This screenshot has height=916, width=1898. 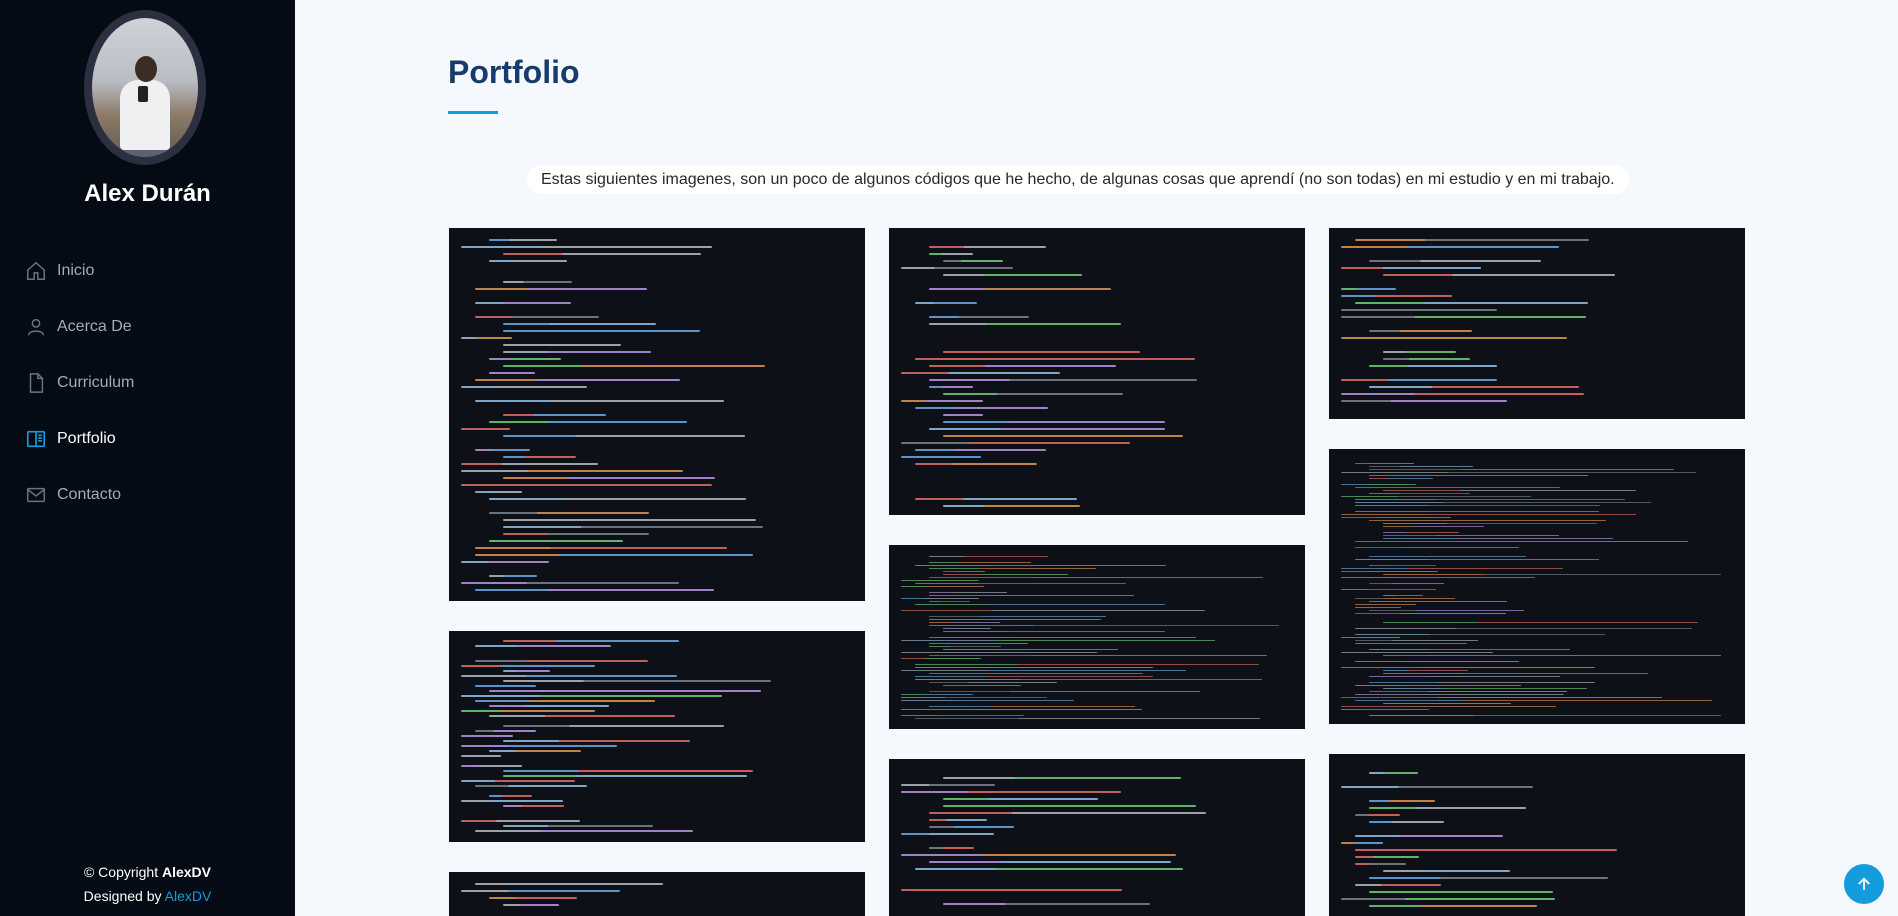 I want to click on nav-item-portfolio: Portfolio, so click(x=79, y=439).